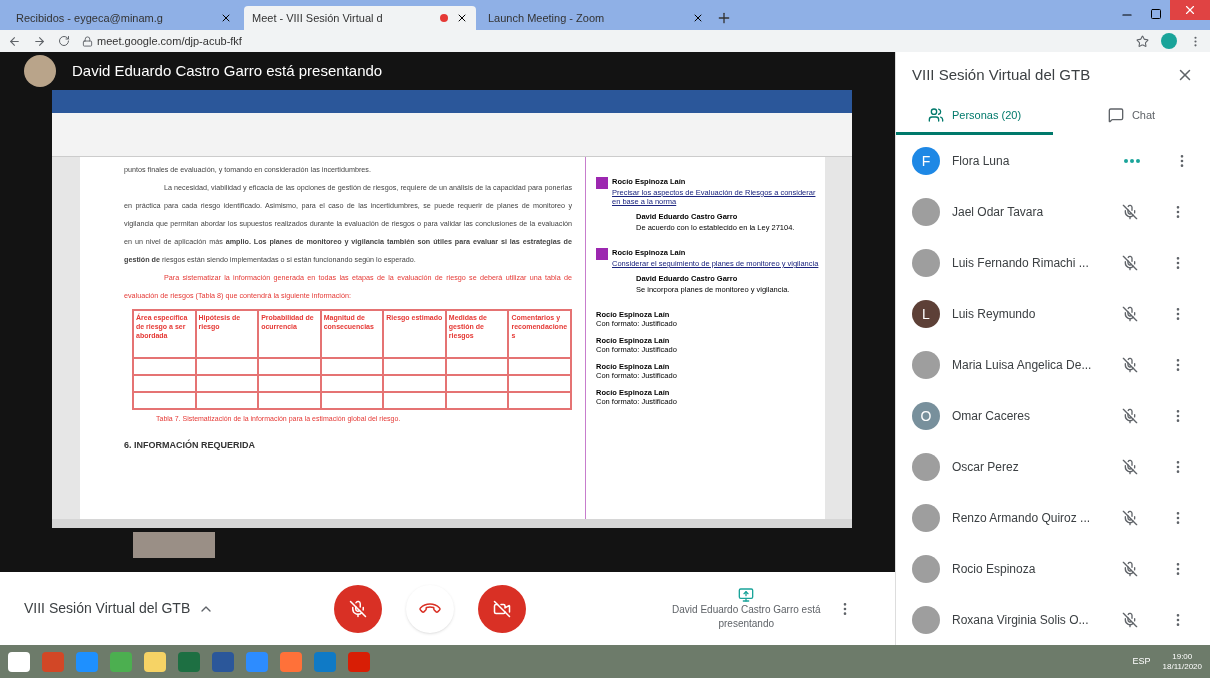 The height and width of the screenshot is (678, 1210). What do you see at coordinates (1131, 116) in the screenshot?
I see `panel-tab: Chat` at bounding box center [1131, 116].